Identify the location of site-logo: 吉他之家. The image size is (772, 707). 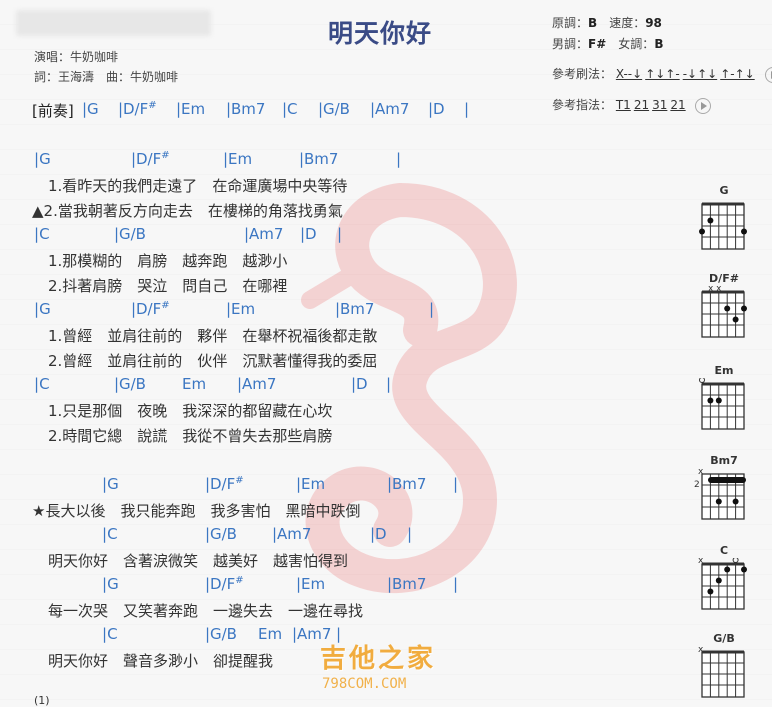
(378, 659).